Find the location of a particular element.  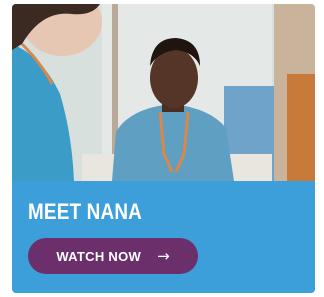

arrow-right-icon: → is located at coordinates (163, 255).